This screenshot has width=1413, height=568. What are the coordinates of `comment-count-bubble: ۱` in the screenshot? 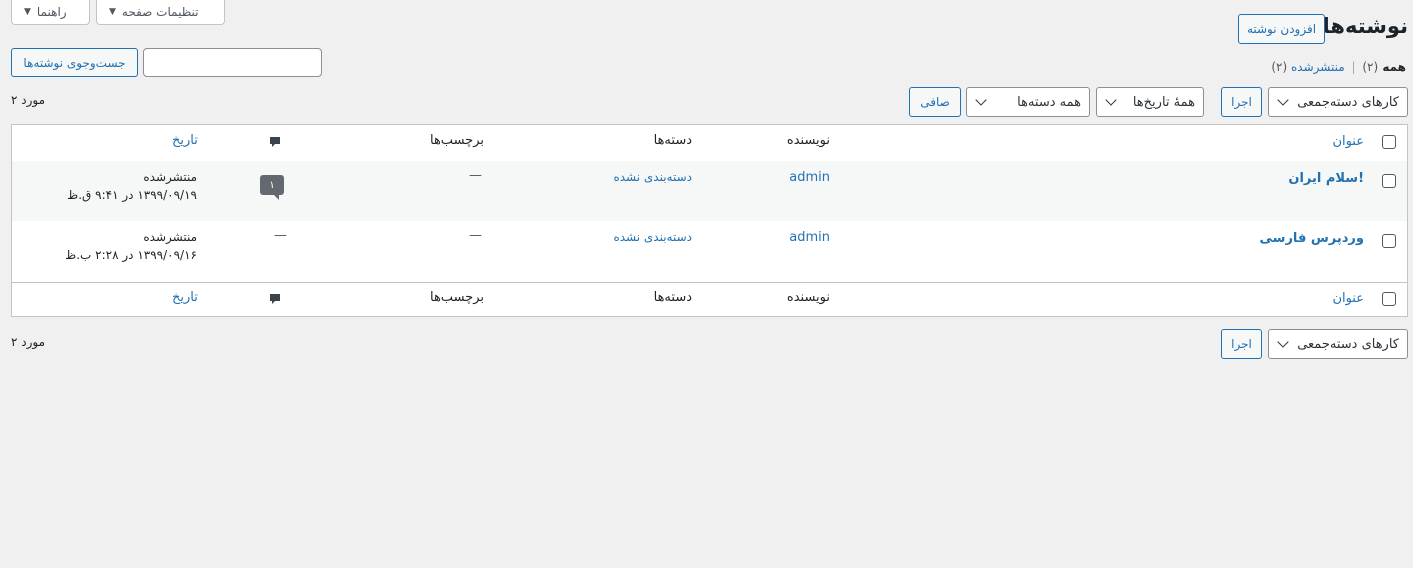 It's located at (272, 187).